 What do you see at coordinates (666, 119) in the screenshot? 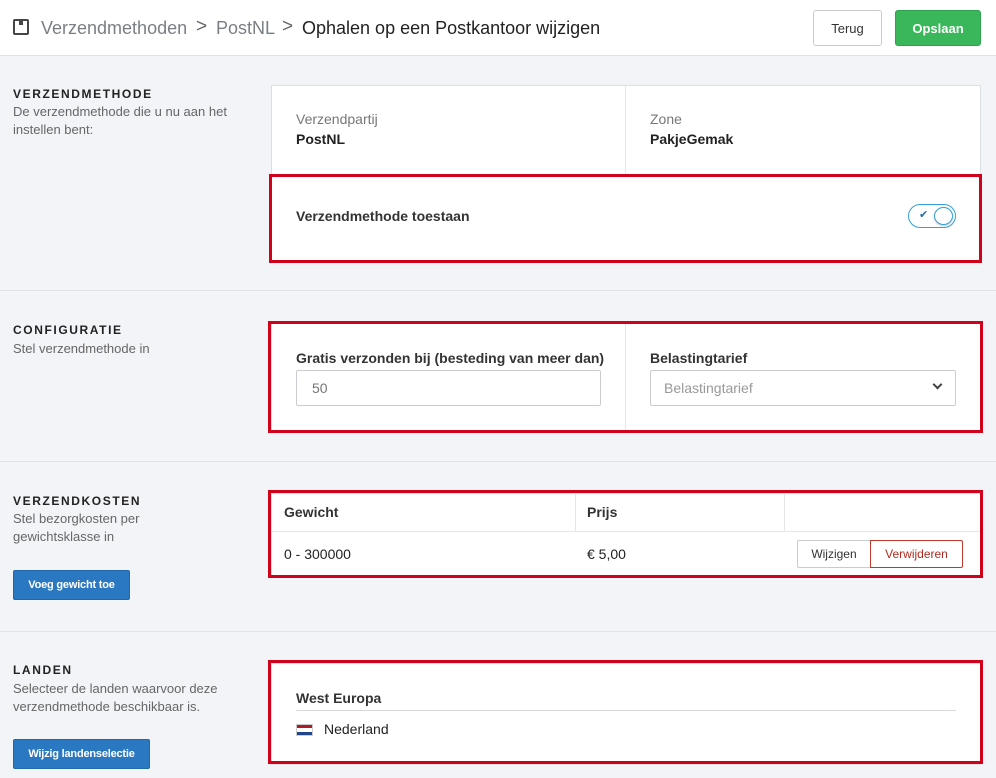
I see `zone-label: Zone` at bounding box center [666, 119].